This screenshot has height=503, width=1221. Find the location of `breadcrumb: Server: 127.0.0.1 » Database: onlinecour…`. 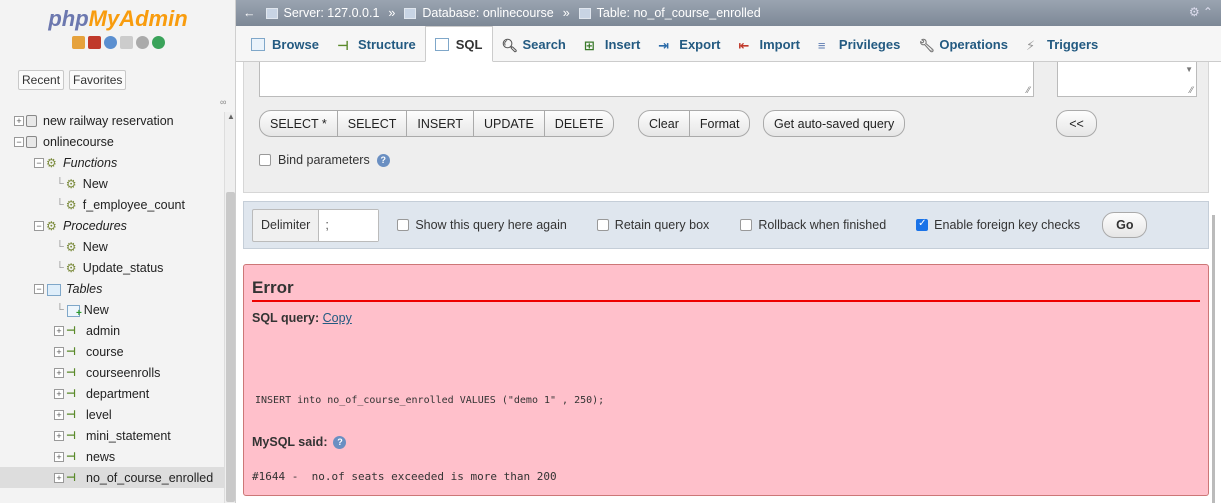

breadcrumb: Server: 127.0.0.1 » Database: onlinecour… is located at coordinates (513, 13).